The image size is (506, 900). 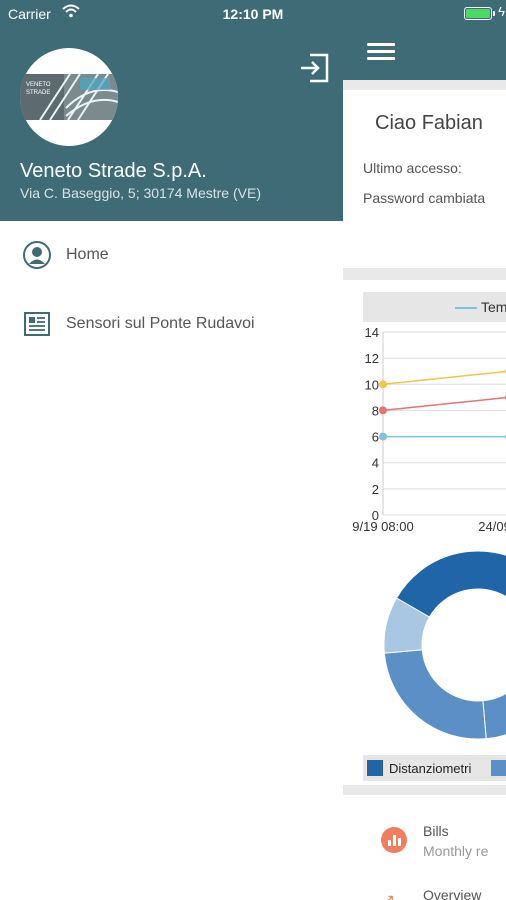 What do you see at coordinates (372, 358) in the screenshot?
I see `y-tick-label: 12` at bounding box center [372, 358].